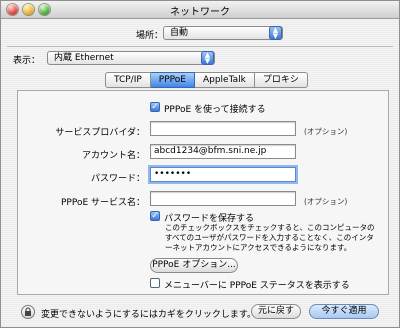 This screenshot has height=328, width=400. I want to click on pppoe-connect-checkbox: ✓, so click(155, 107).